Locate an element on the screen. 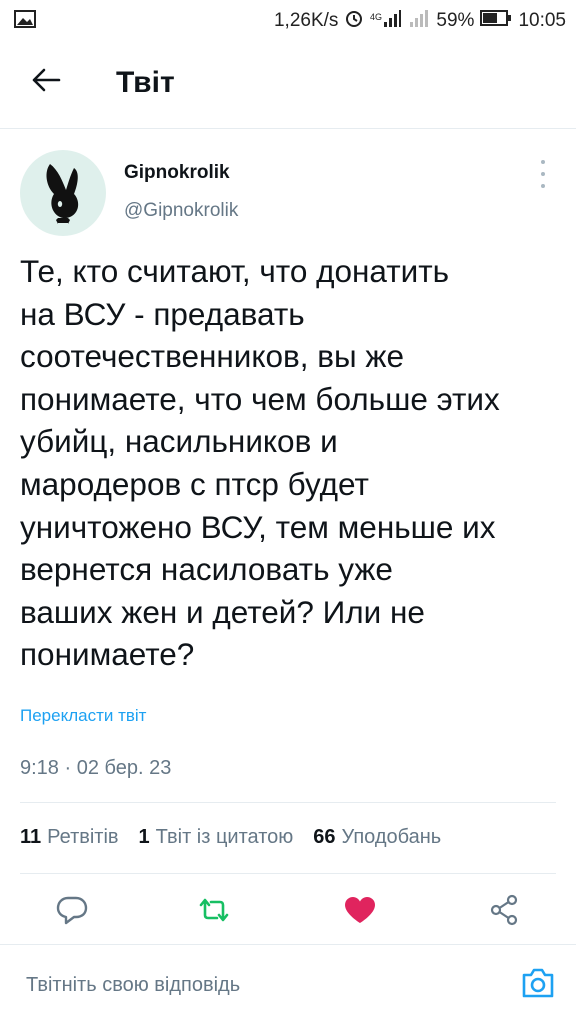 The width and height of the screenshot is (576, 1025). share-button is located at coordinates (504, 912).